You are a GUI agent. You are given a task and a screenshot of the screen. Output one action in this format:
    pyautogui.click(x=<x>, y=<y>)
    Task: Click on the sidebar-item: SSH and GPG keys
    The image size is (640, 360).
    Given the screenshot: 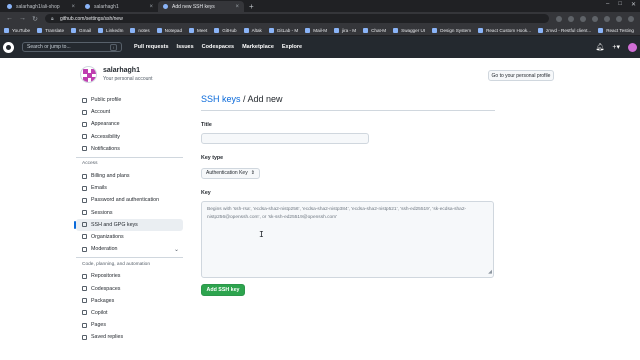 What is the action you would take?
    pyautogui.click(x=128, y=224)
    